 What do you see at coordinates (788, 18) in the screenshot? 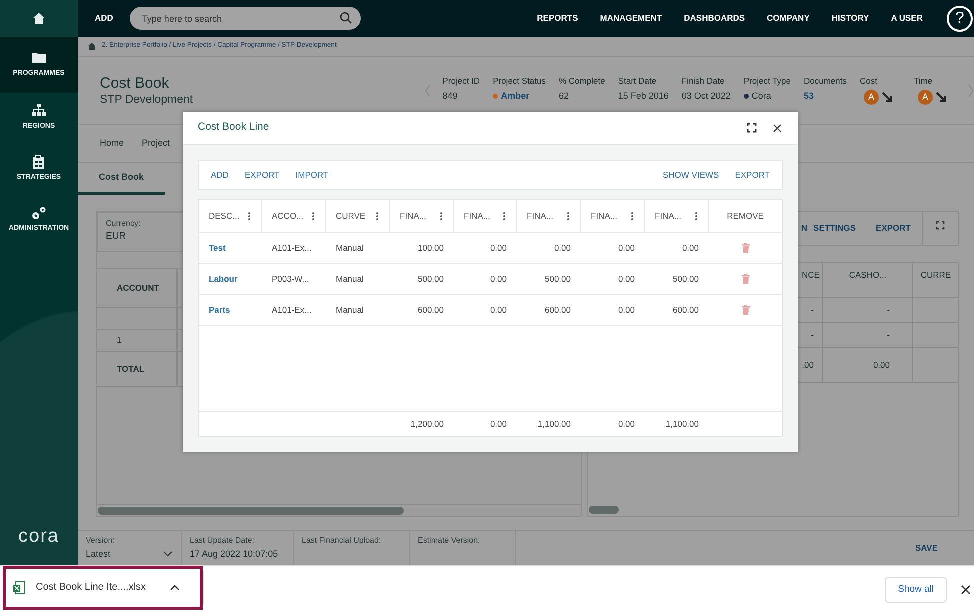
I see `menu-item: COMPANY` at bounding box center [788, 18].